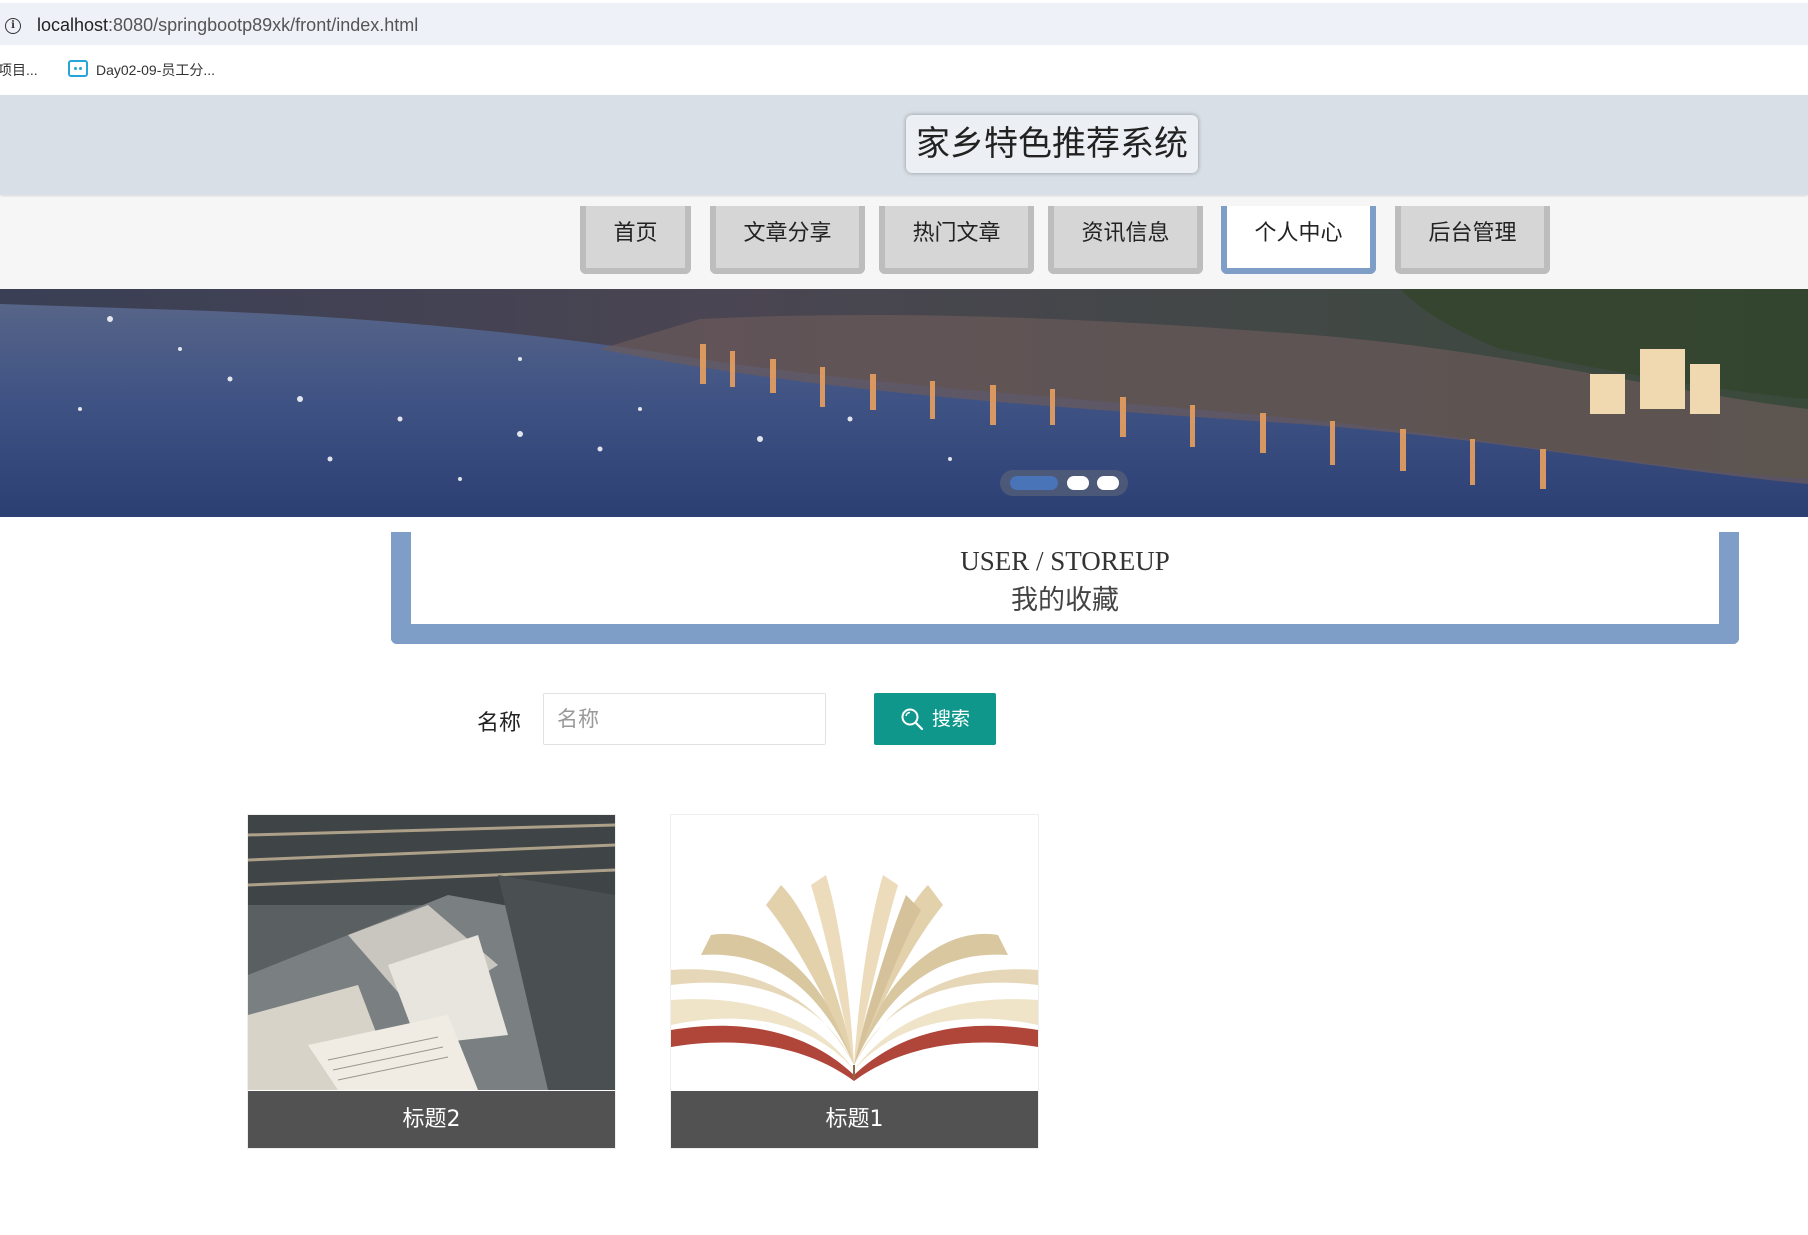  I want to click on url-path: :8080/springbootp89xk/front/index.html, so click(263, 25).